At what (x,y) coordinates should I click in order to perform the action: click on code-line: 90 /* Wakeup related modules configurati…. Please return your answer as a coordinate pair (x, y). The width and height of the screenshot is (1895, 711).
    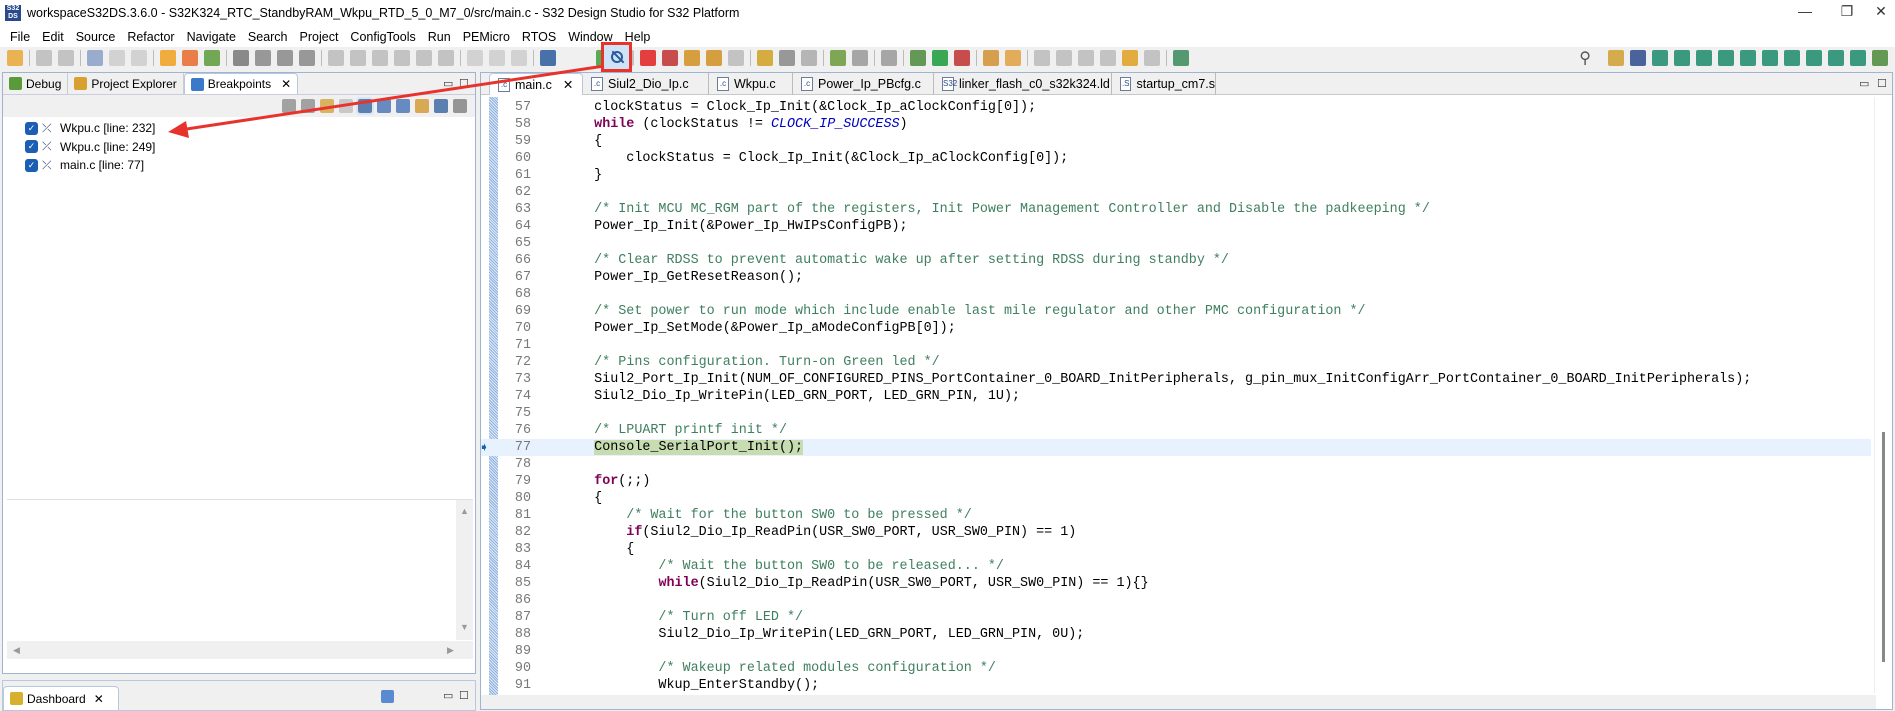
    Looking at the image, I should click on (1176, 668).